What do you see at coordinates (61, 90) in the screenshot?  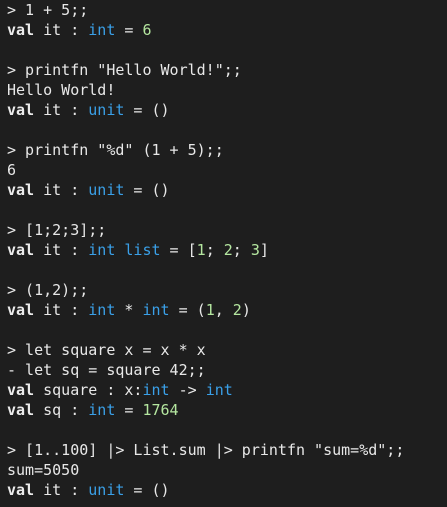 I see `token: Hello World!` at bounding box center [61, 90].